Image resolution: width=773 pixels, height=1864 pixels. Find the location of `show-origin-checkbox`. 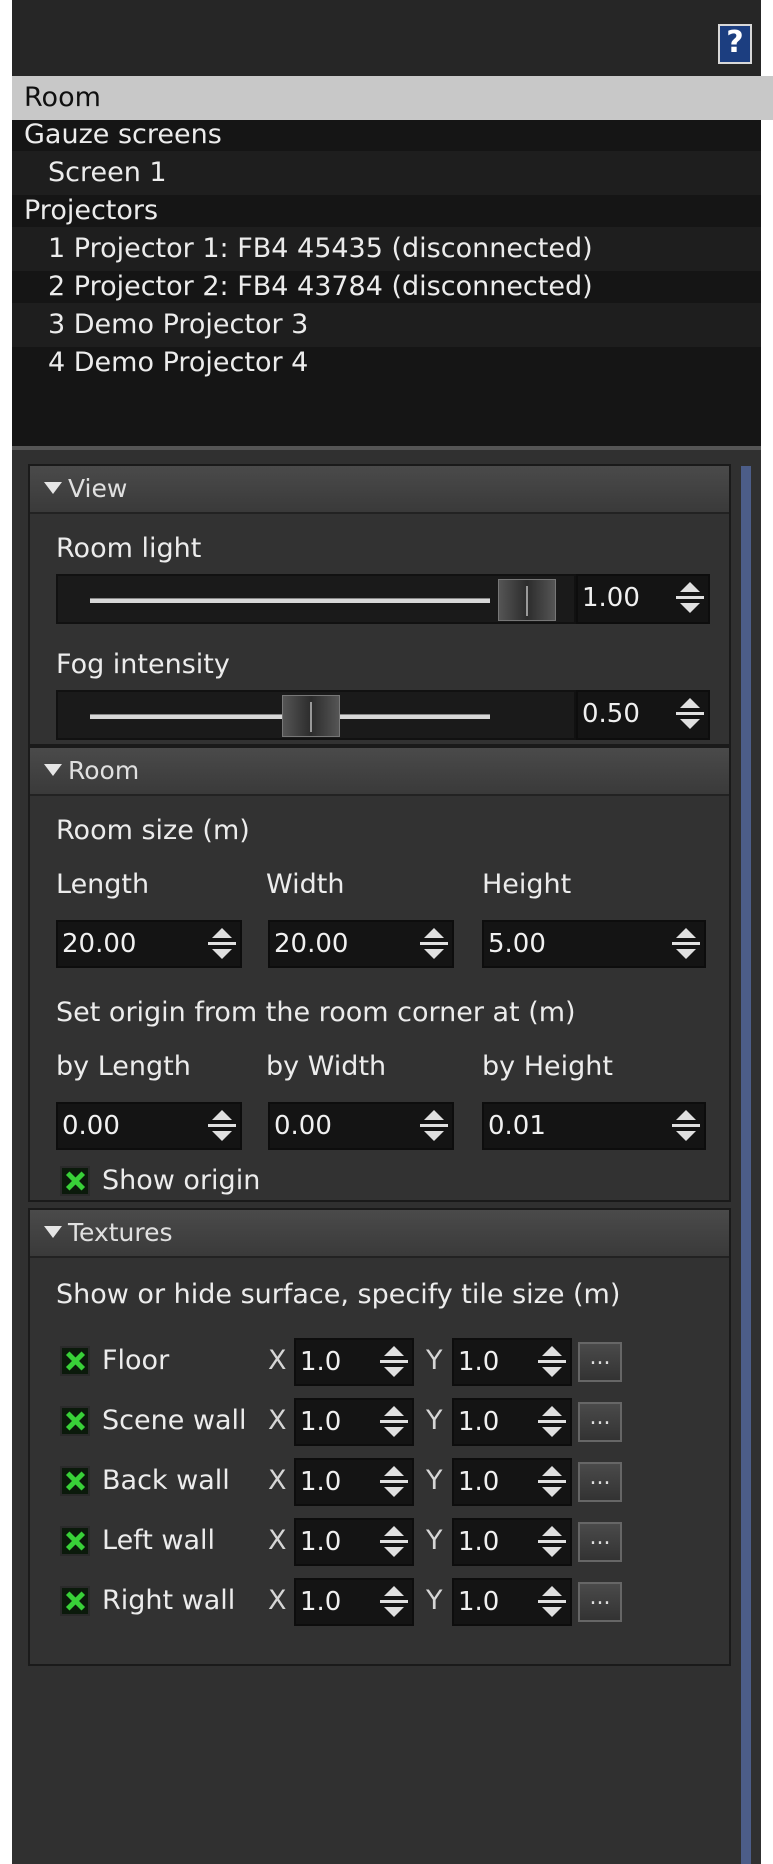

show-origin-checkbox is located at coordinates (75, 1181).